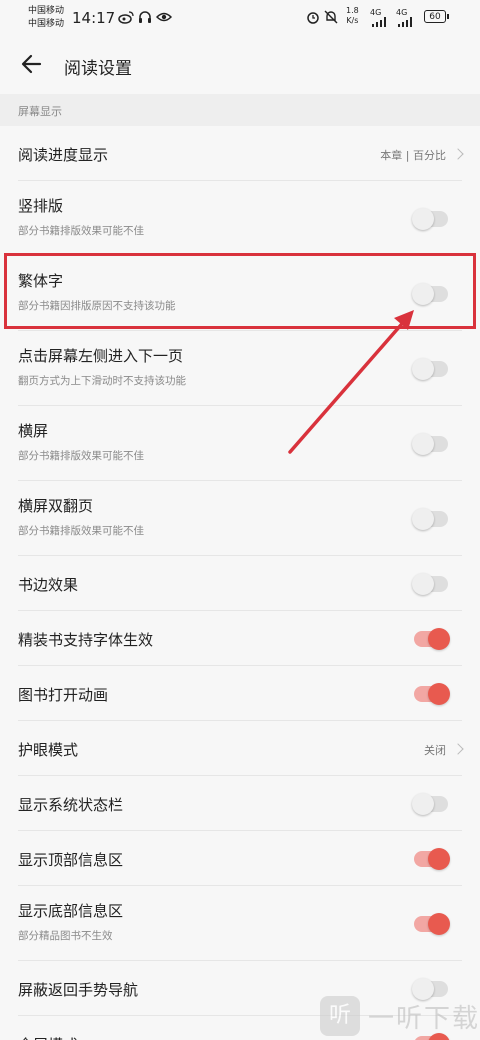 Image resolution: width=480 pixels, height=1040 pixels. I want to click on setting-row-bottom-info-area: 显示底部信息区部分精品图书不生效, so click(240, 923).